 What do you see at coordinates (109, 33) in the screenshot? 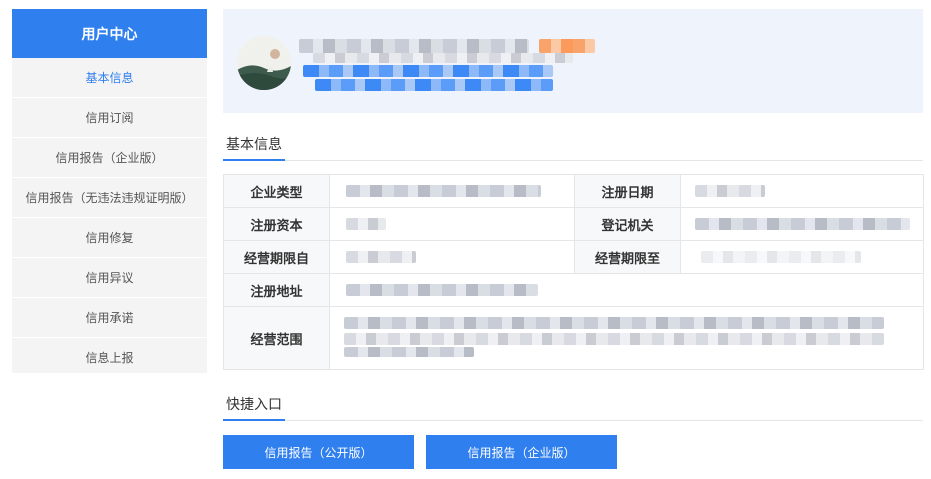
I see `sidebar-title: 用户中心` at bounding box center [109, 33].